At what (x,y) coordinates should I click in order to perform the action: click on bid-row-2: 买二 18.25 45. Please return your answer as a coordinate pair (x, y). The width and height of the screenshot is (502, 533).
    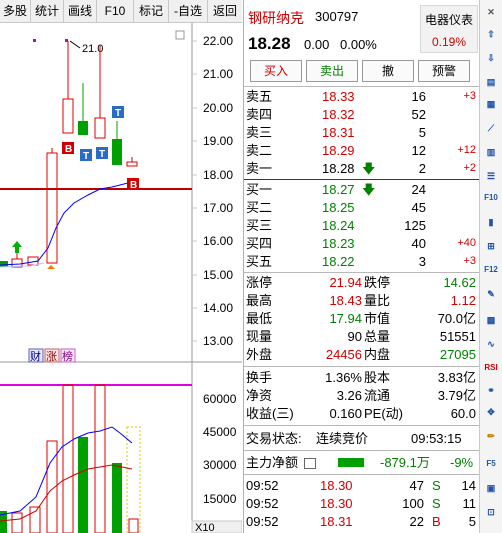
    Looking at the image, I should click on (336, 207).